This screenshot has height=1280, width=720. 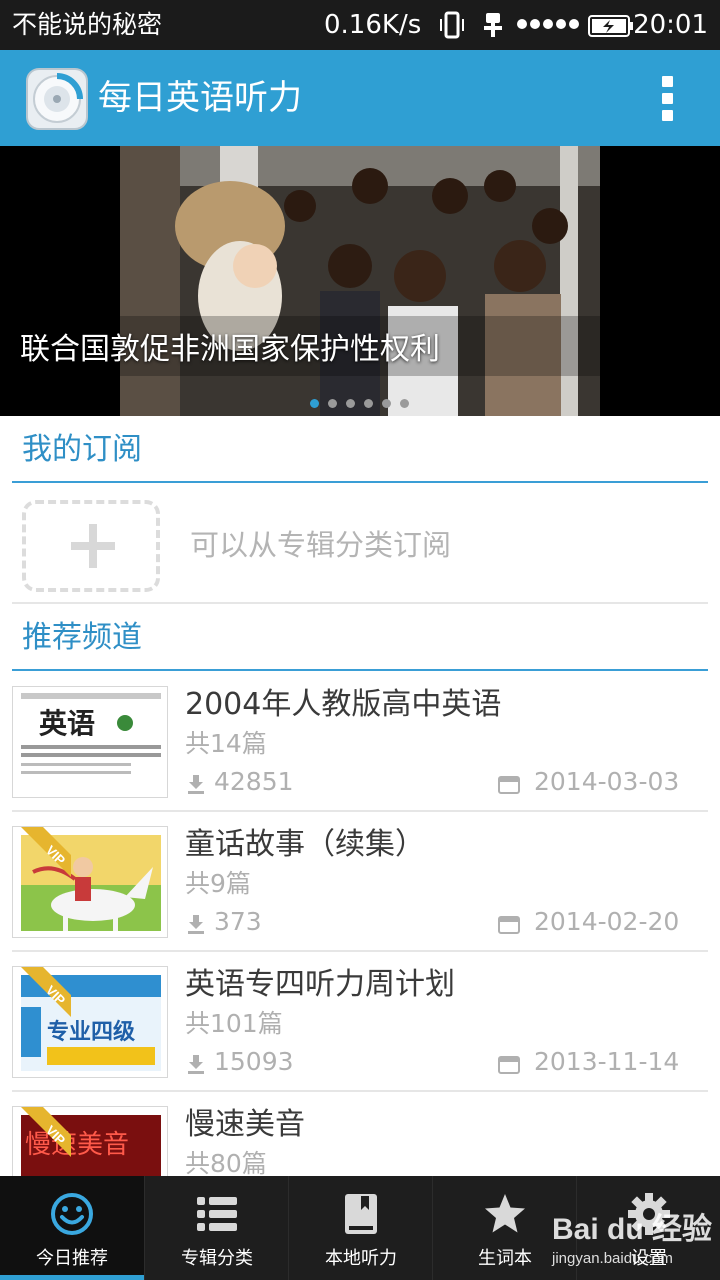 I want to click on network-speed: 0.16K/s, so click(x=373, y=25).